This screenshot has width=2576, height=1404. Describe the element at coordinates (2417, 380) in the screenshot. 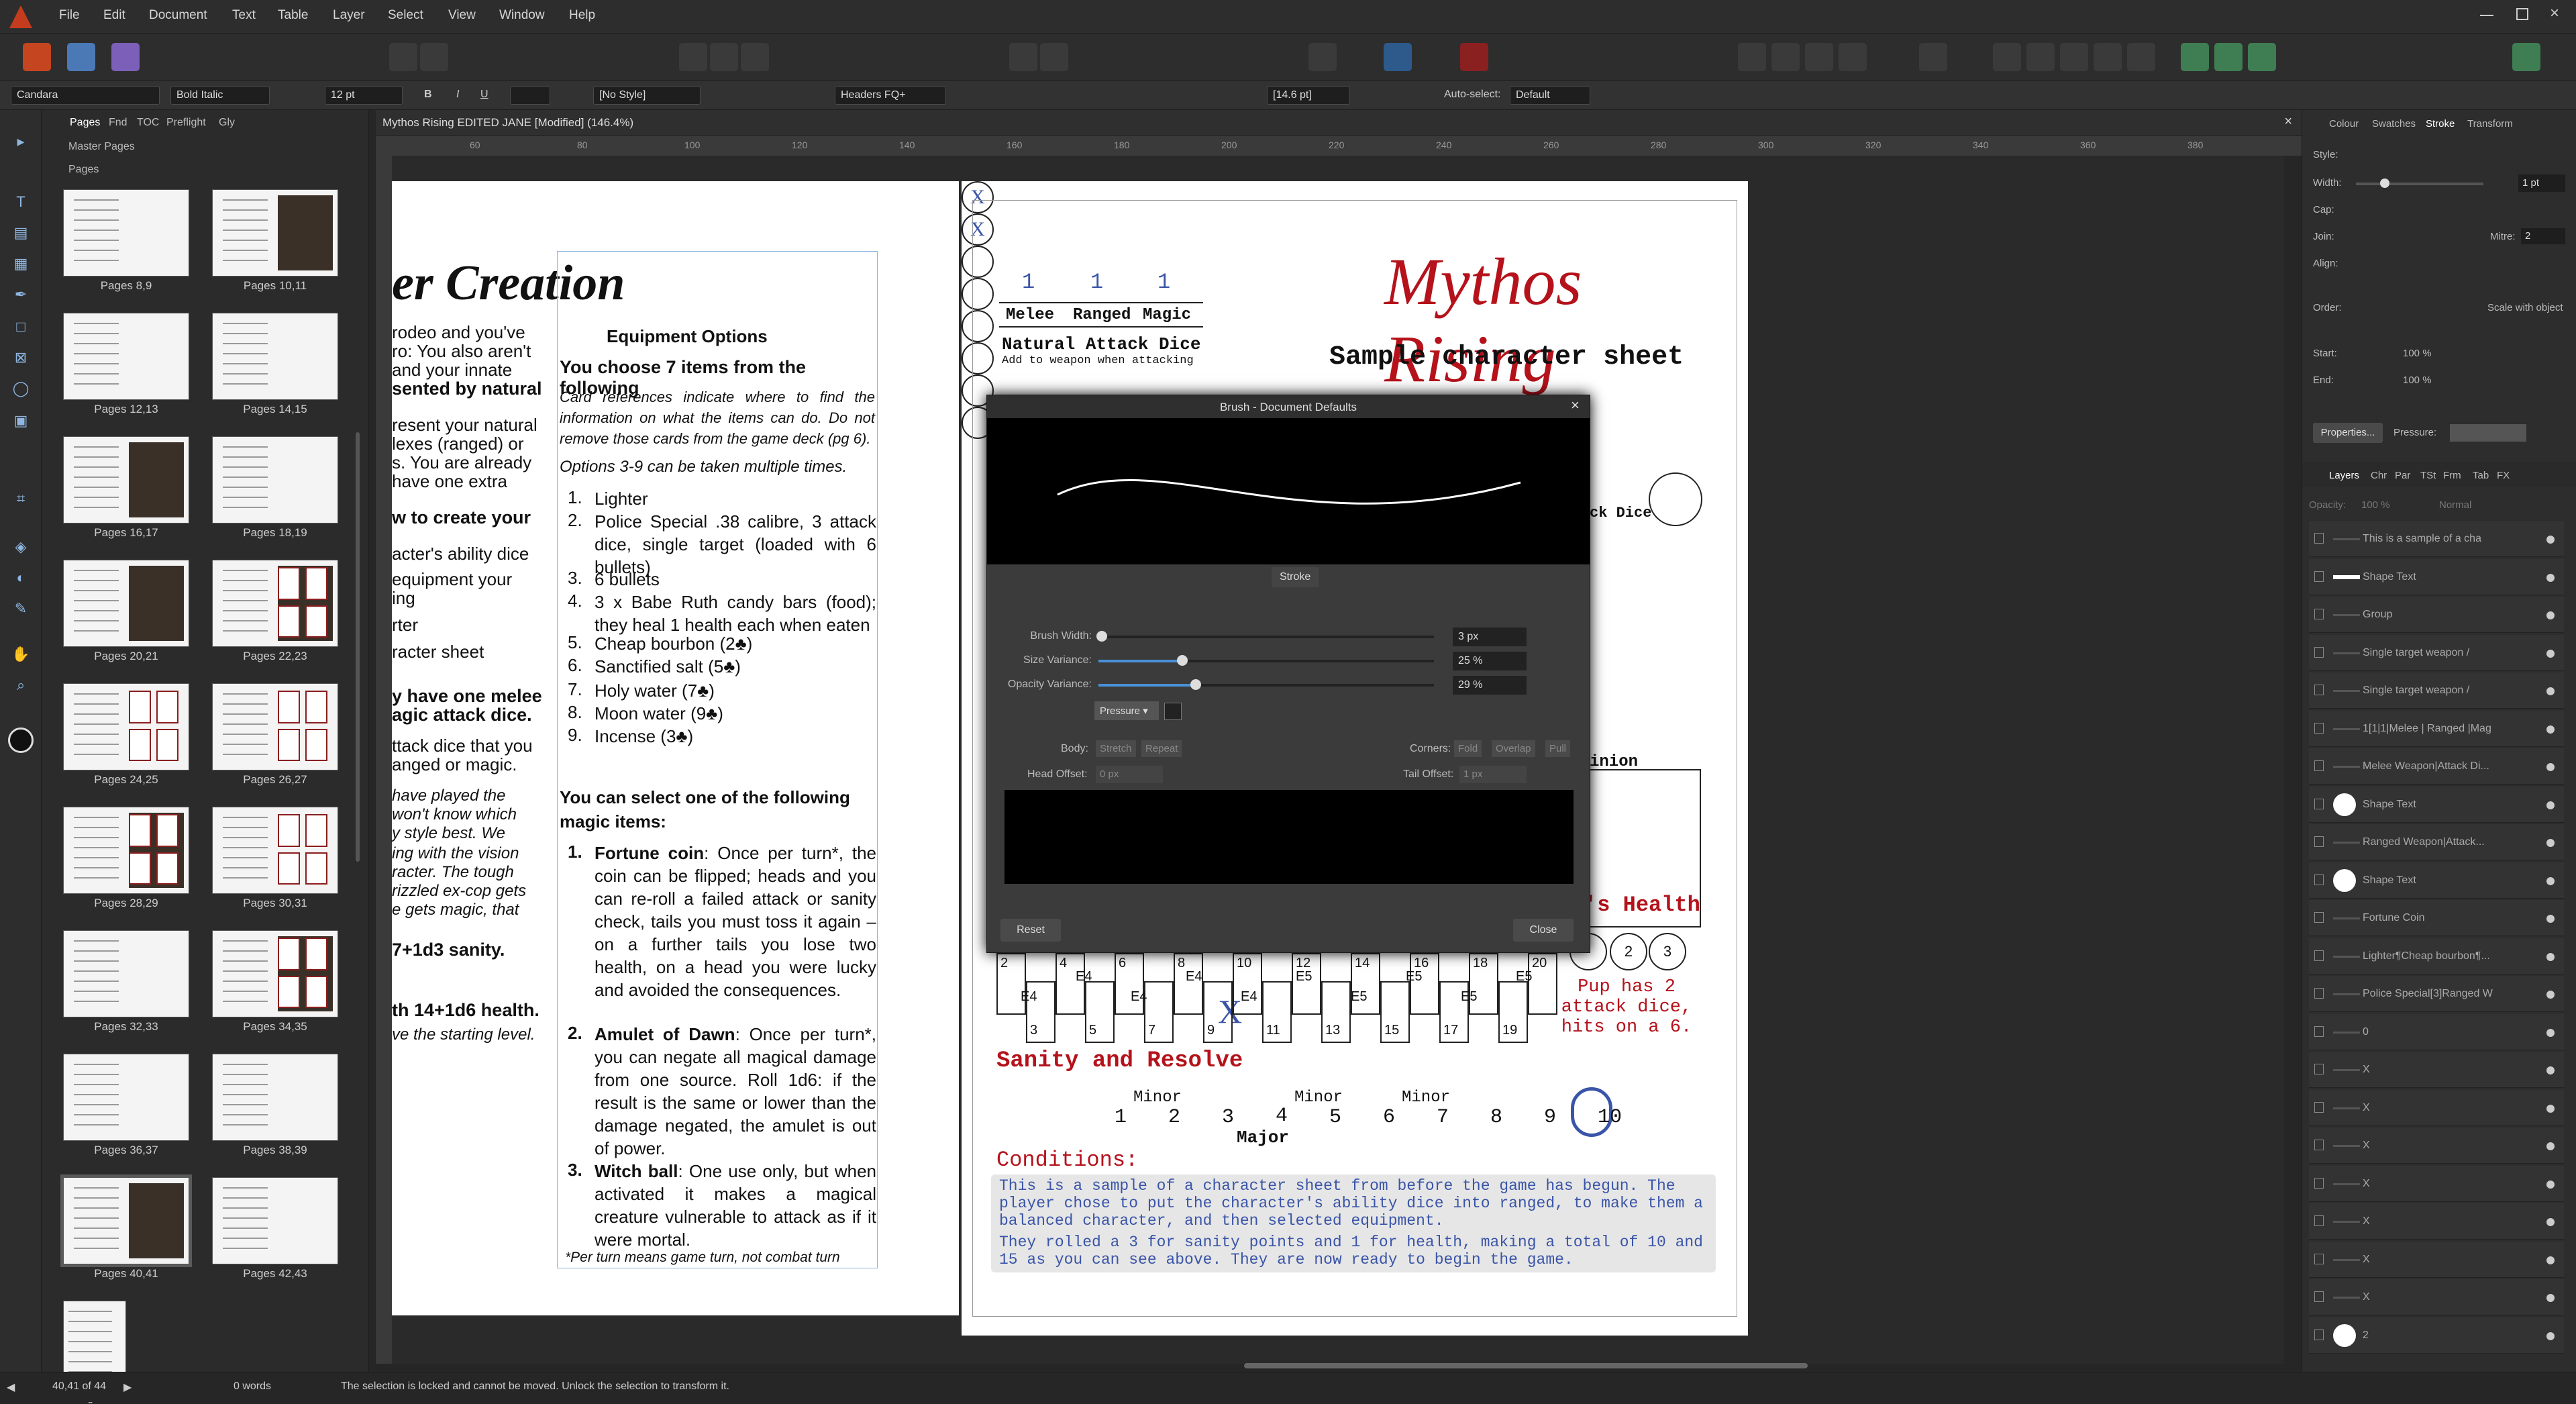

I see `end-pct: 100 %` at that location.